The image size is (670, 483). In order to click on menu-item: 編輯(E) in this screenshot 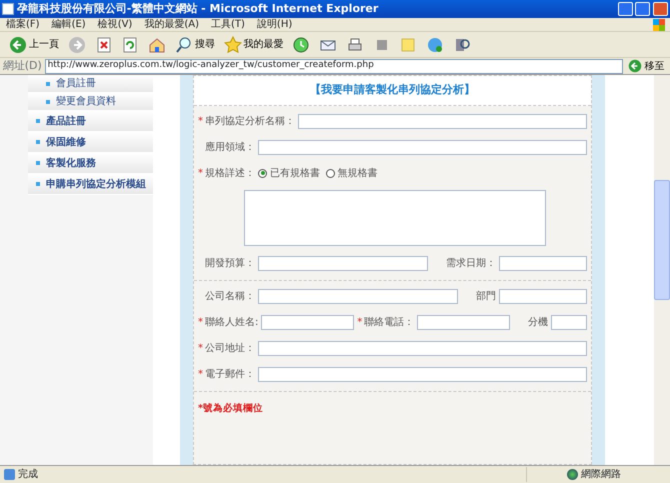, I will do `click(69, 24)`.